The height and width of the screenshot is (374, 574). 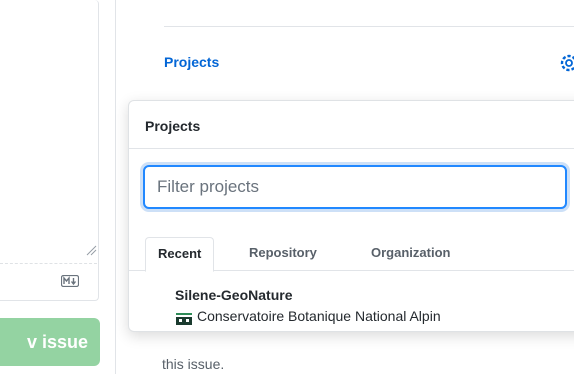 I want to click on gear-icon, so click(x=566, y=63).